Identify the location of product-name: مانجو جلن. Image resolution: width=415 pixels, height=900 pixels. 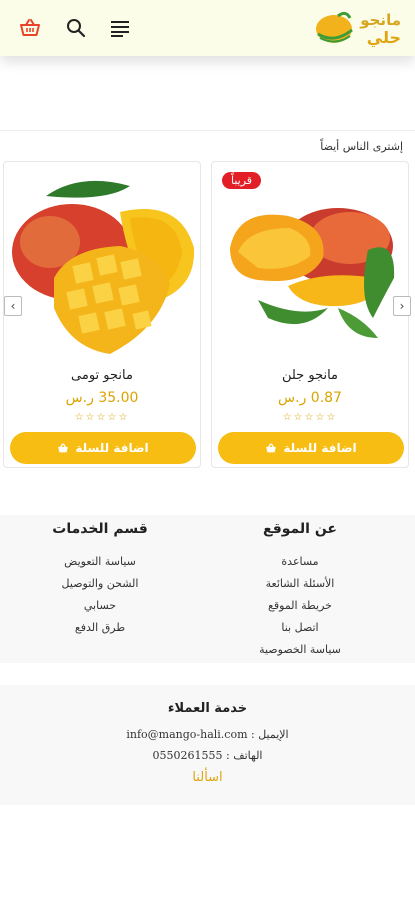
(310, 375).